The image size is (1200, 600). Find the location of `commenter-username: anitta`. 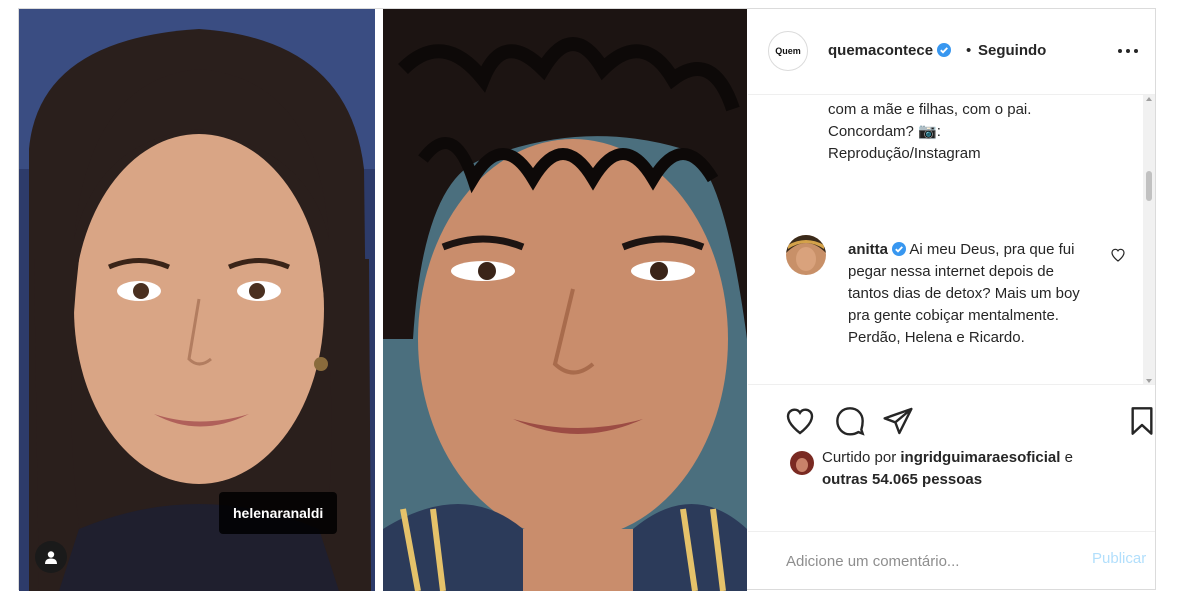

commenter-username: anitta is located at coordinates (868, 249).